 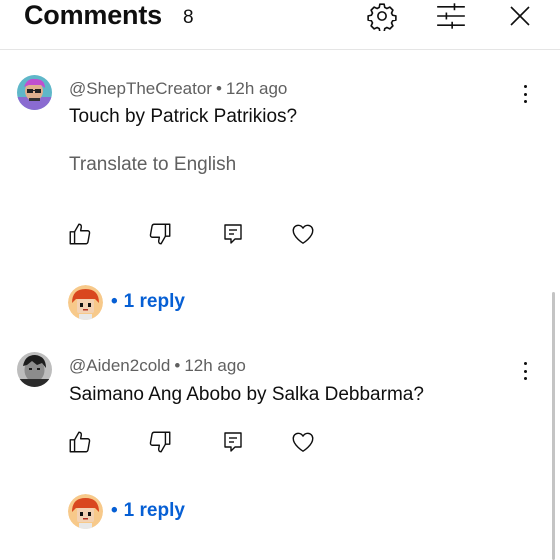 I want to click on close-button, so click(x=520, y=16).